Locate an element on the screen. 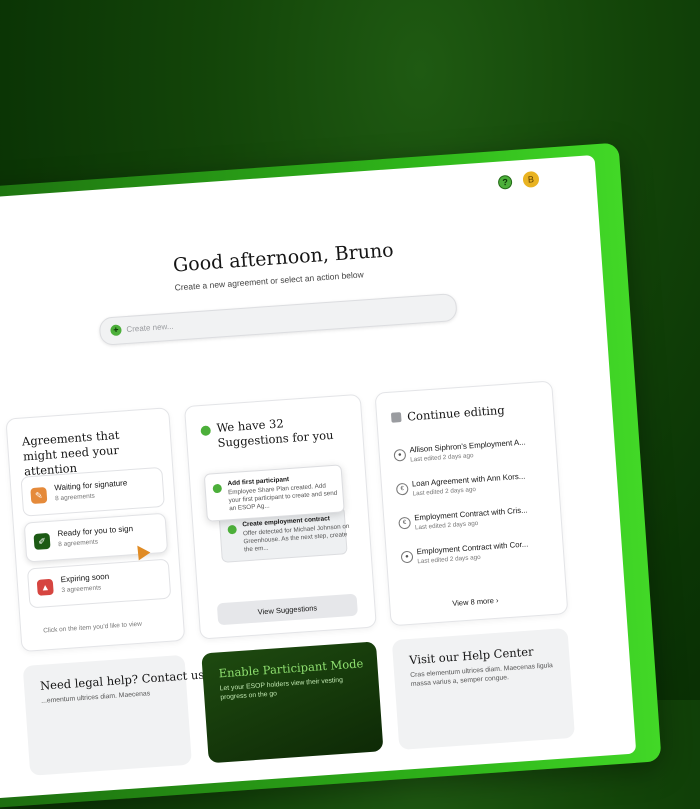  suggestions-card-title: We have 32 Suggestions for you is located at coordinates (275, 433).